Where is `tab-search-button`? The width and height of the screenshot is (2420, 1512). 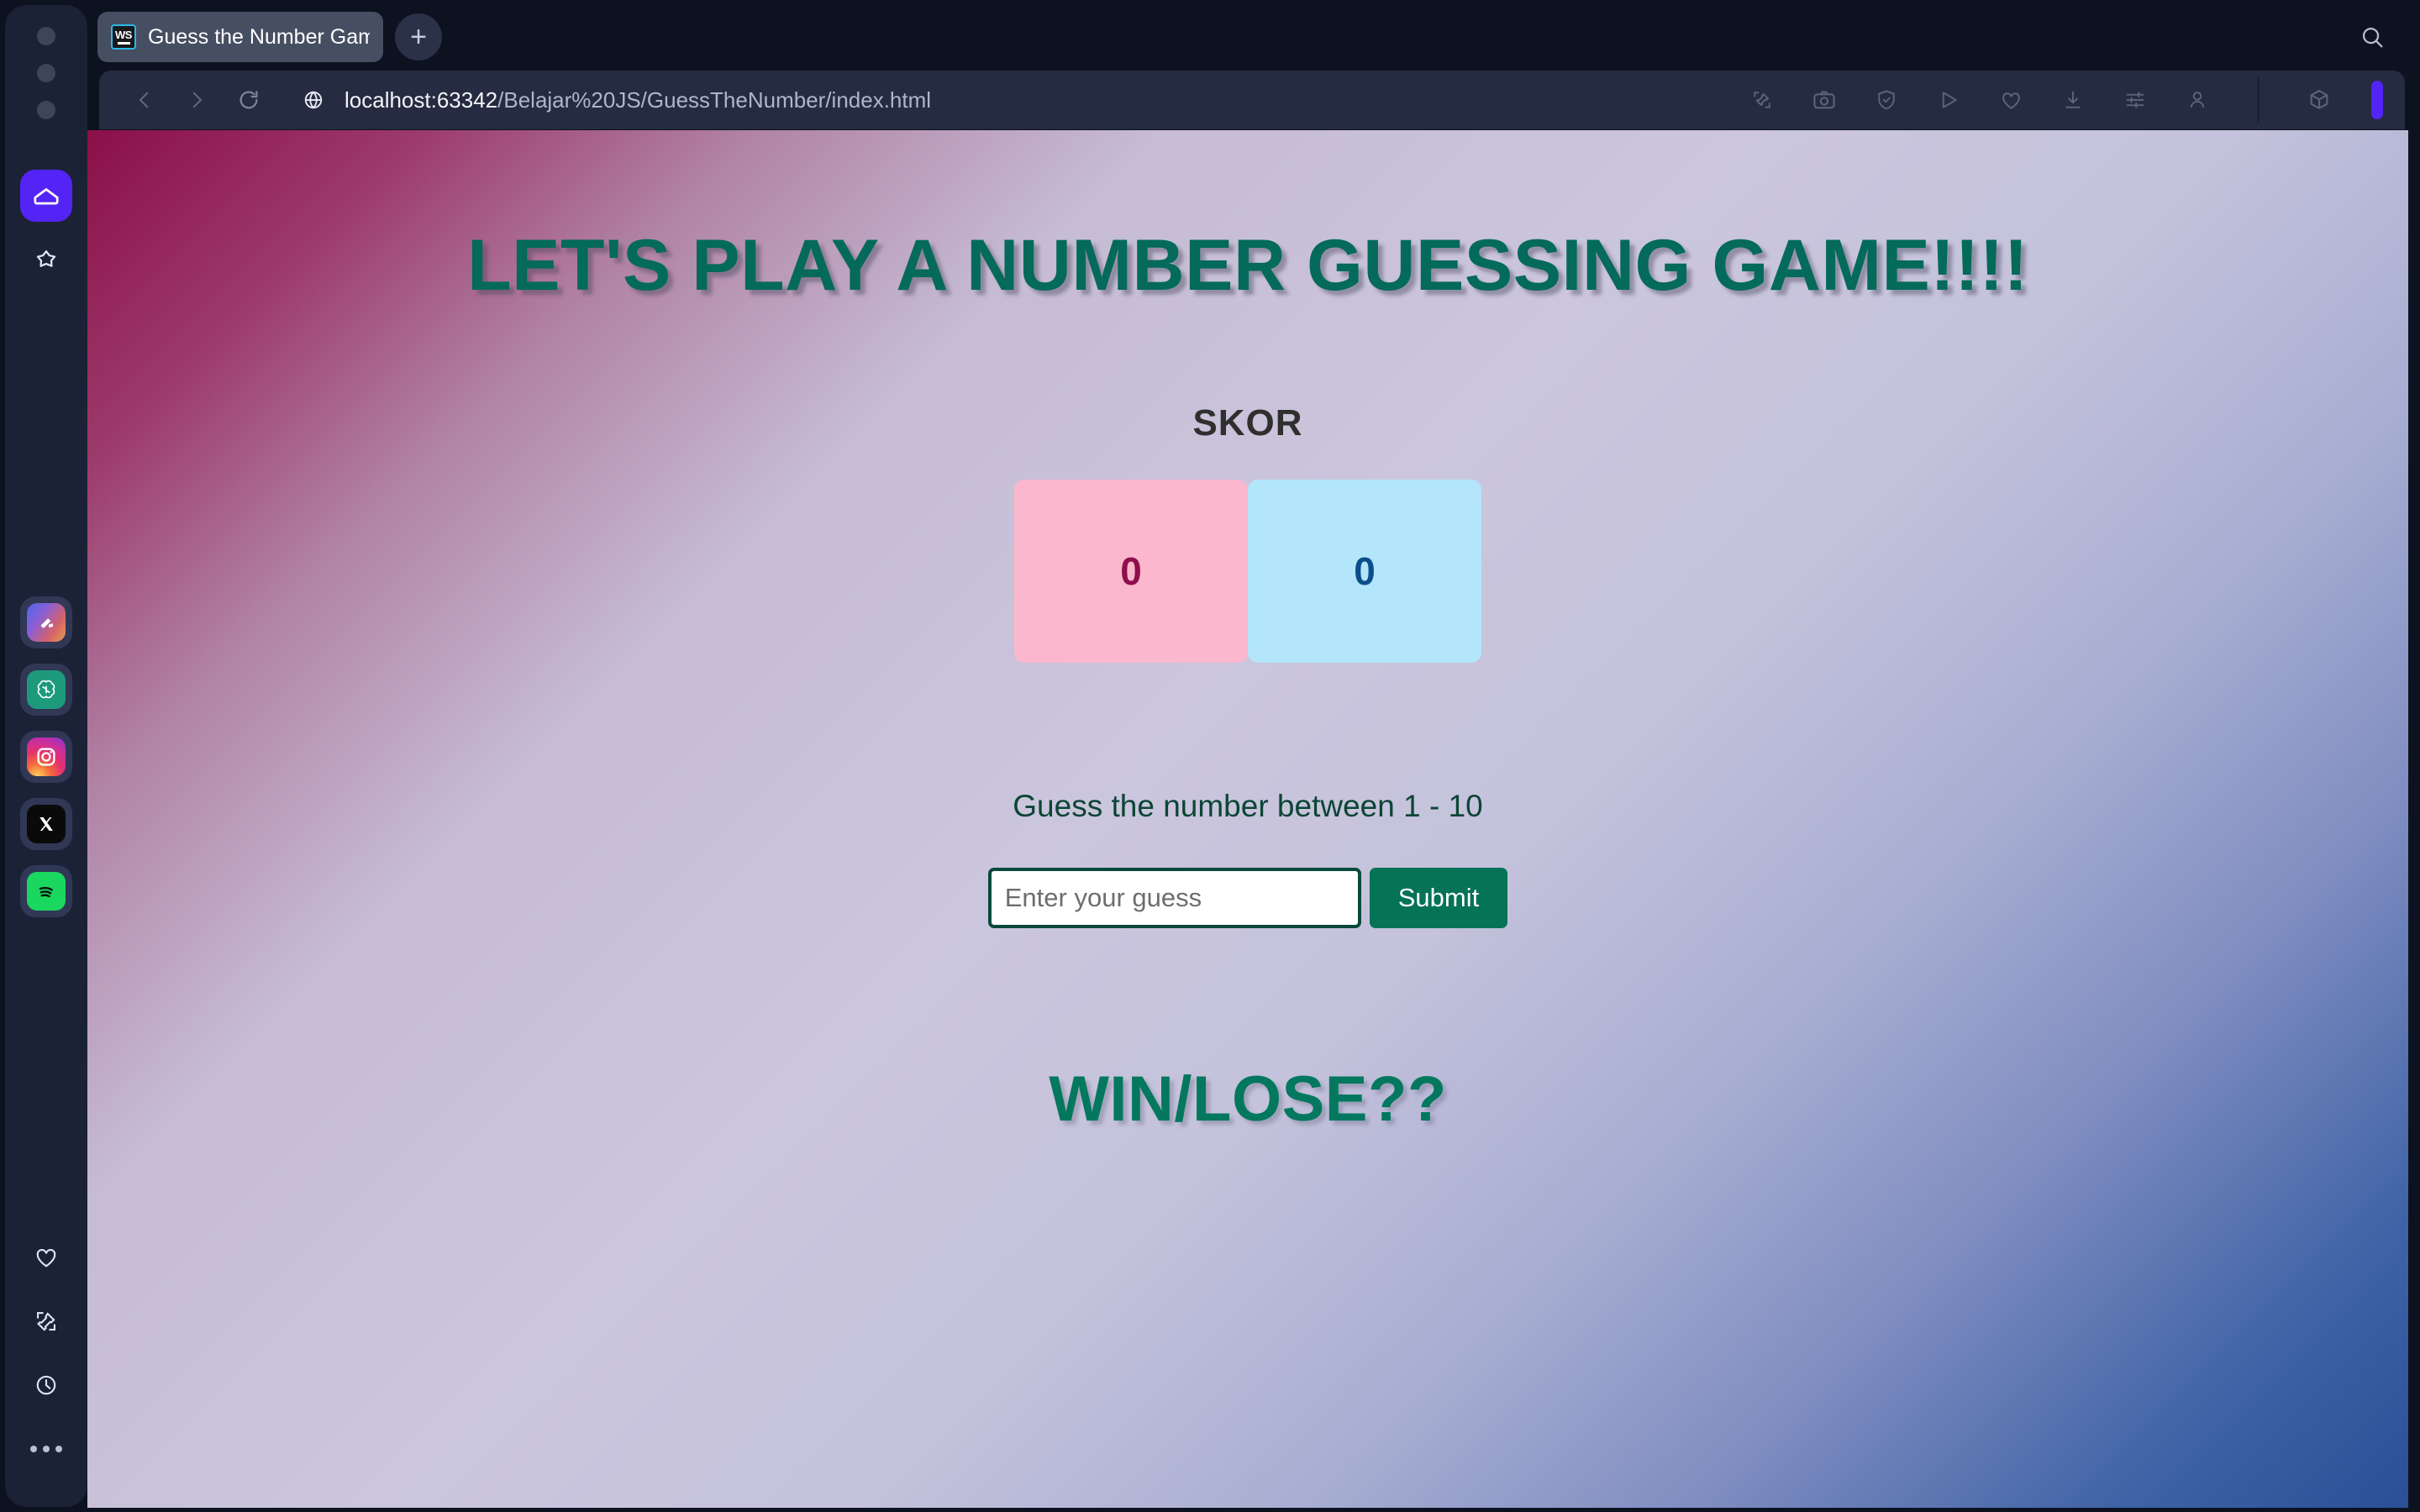 tab-search-button is located at coordinates (2372, 37).